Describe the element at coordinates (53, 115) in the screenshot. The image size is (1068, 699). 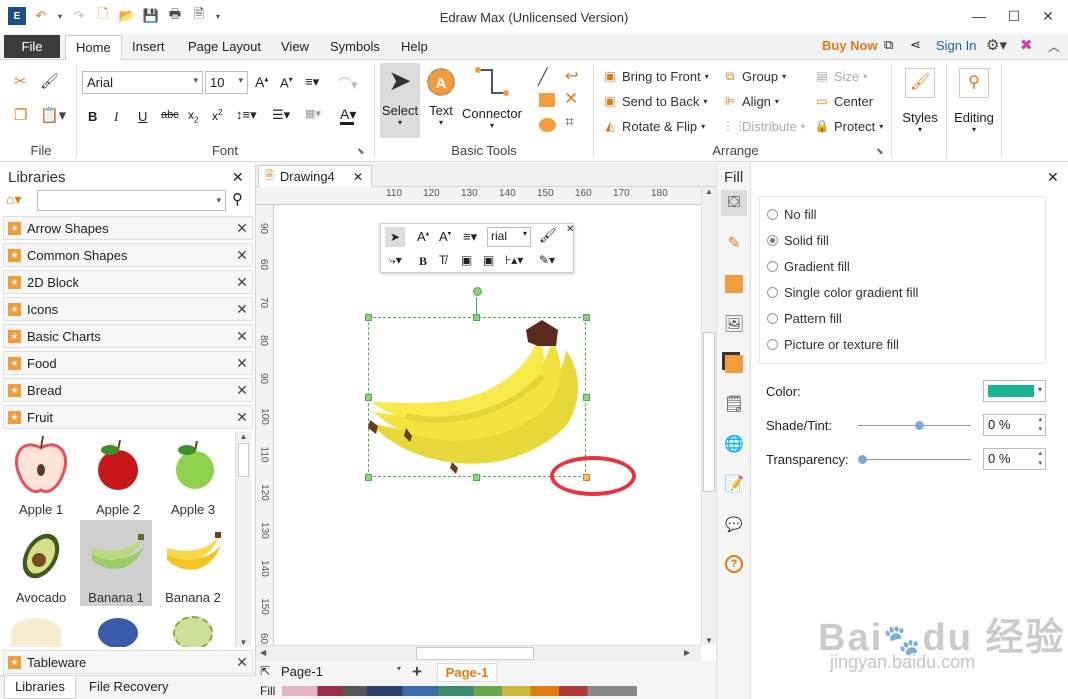
I see `paste-icon: 📋▾` at that location.